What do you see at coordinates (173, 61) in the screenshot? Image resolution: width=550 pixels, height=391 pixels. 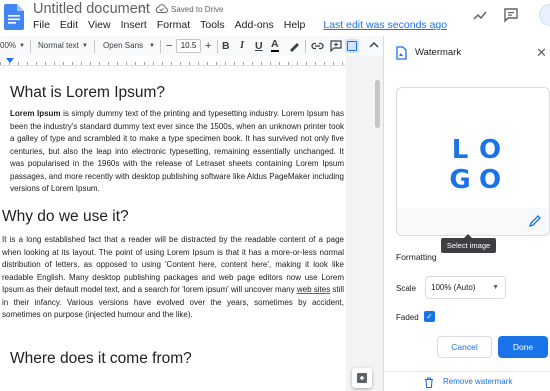 I see `ruler` at bounding box center [173, 61].